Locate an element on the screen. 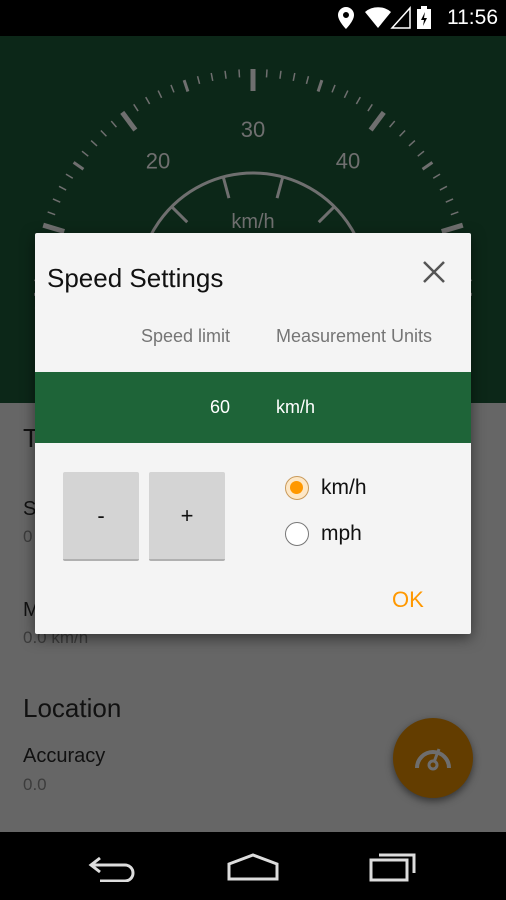 Image resolution: width=506 pixels, height=900 pixels. gauge-unit: km/h is located at coordinates (252, 222).